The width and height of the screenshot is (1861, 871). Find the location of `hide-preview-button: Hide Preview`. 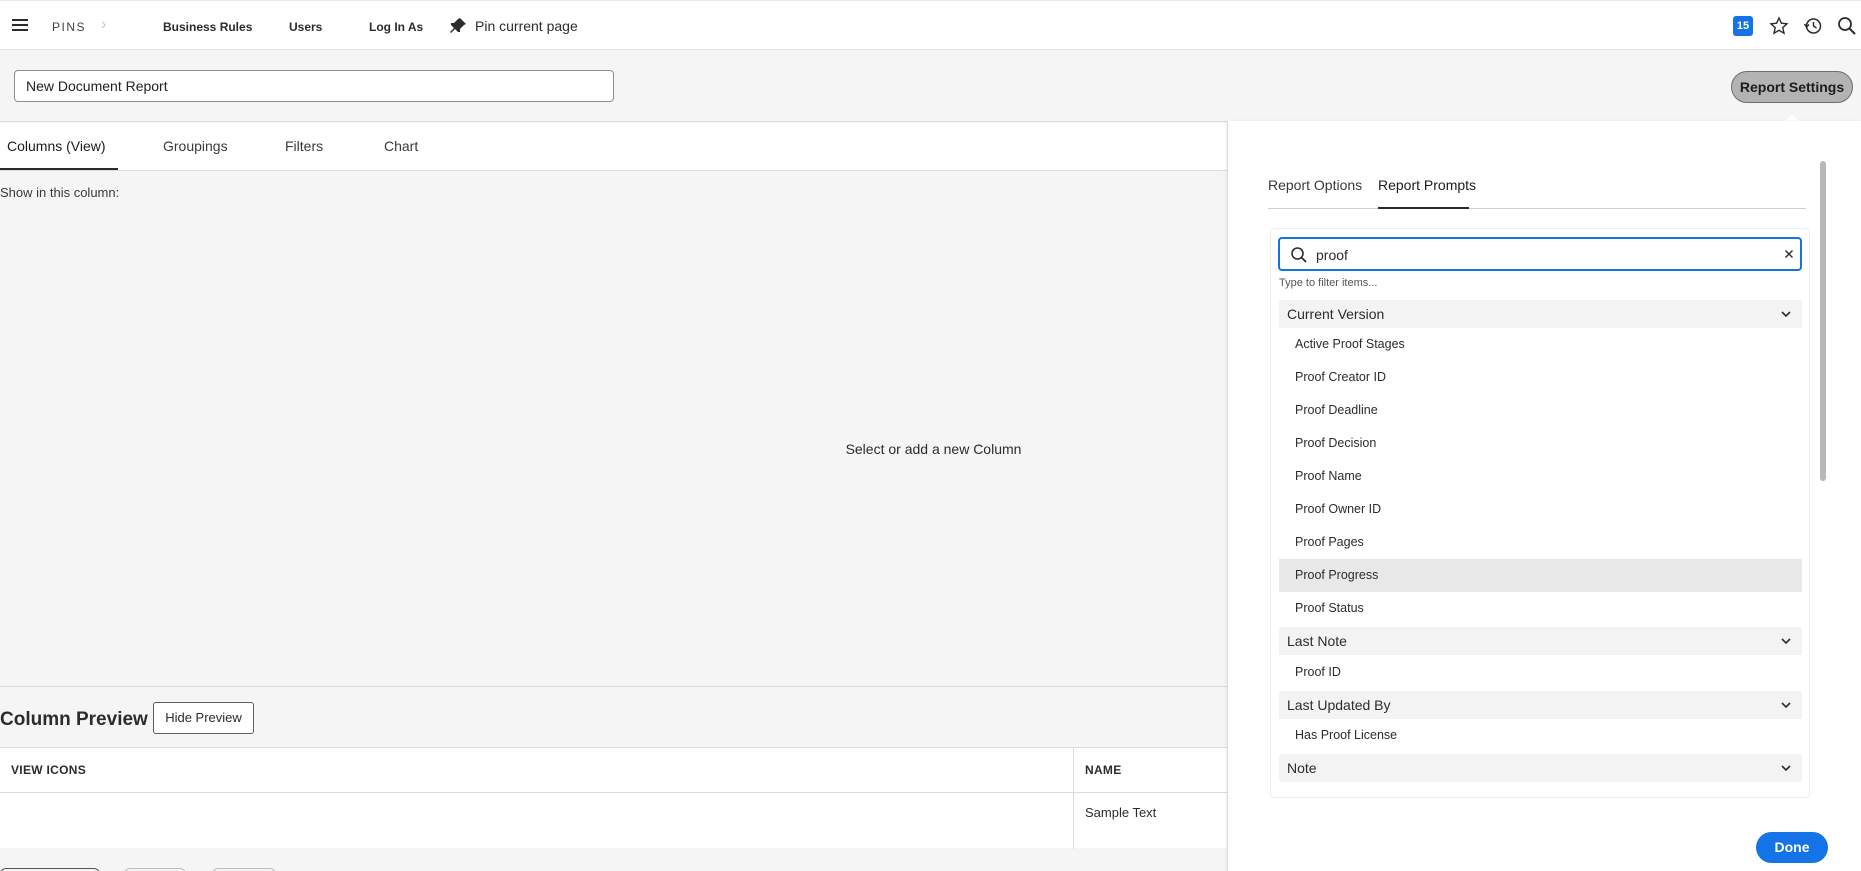

hide-preview-button: Hide Preview is located at coordinates (203, 718).